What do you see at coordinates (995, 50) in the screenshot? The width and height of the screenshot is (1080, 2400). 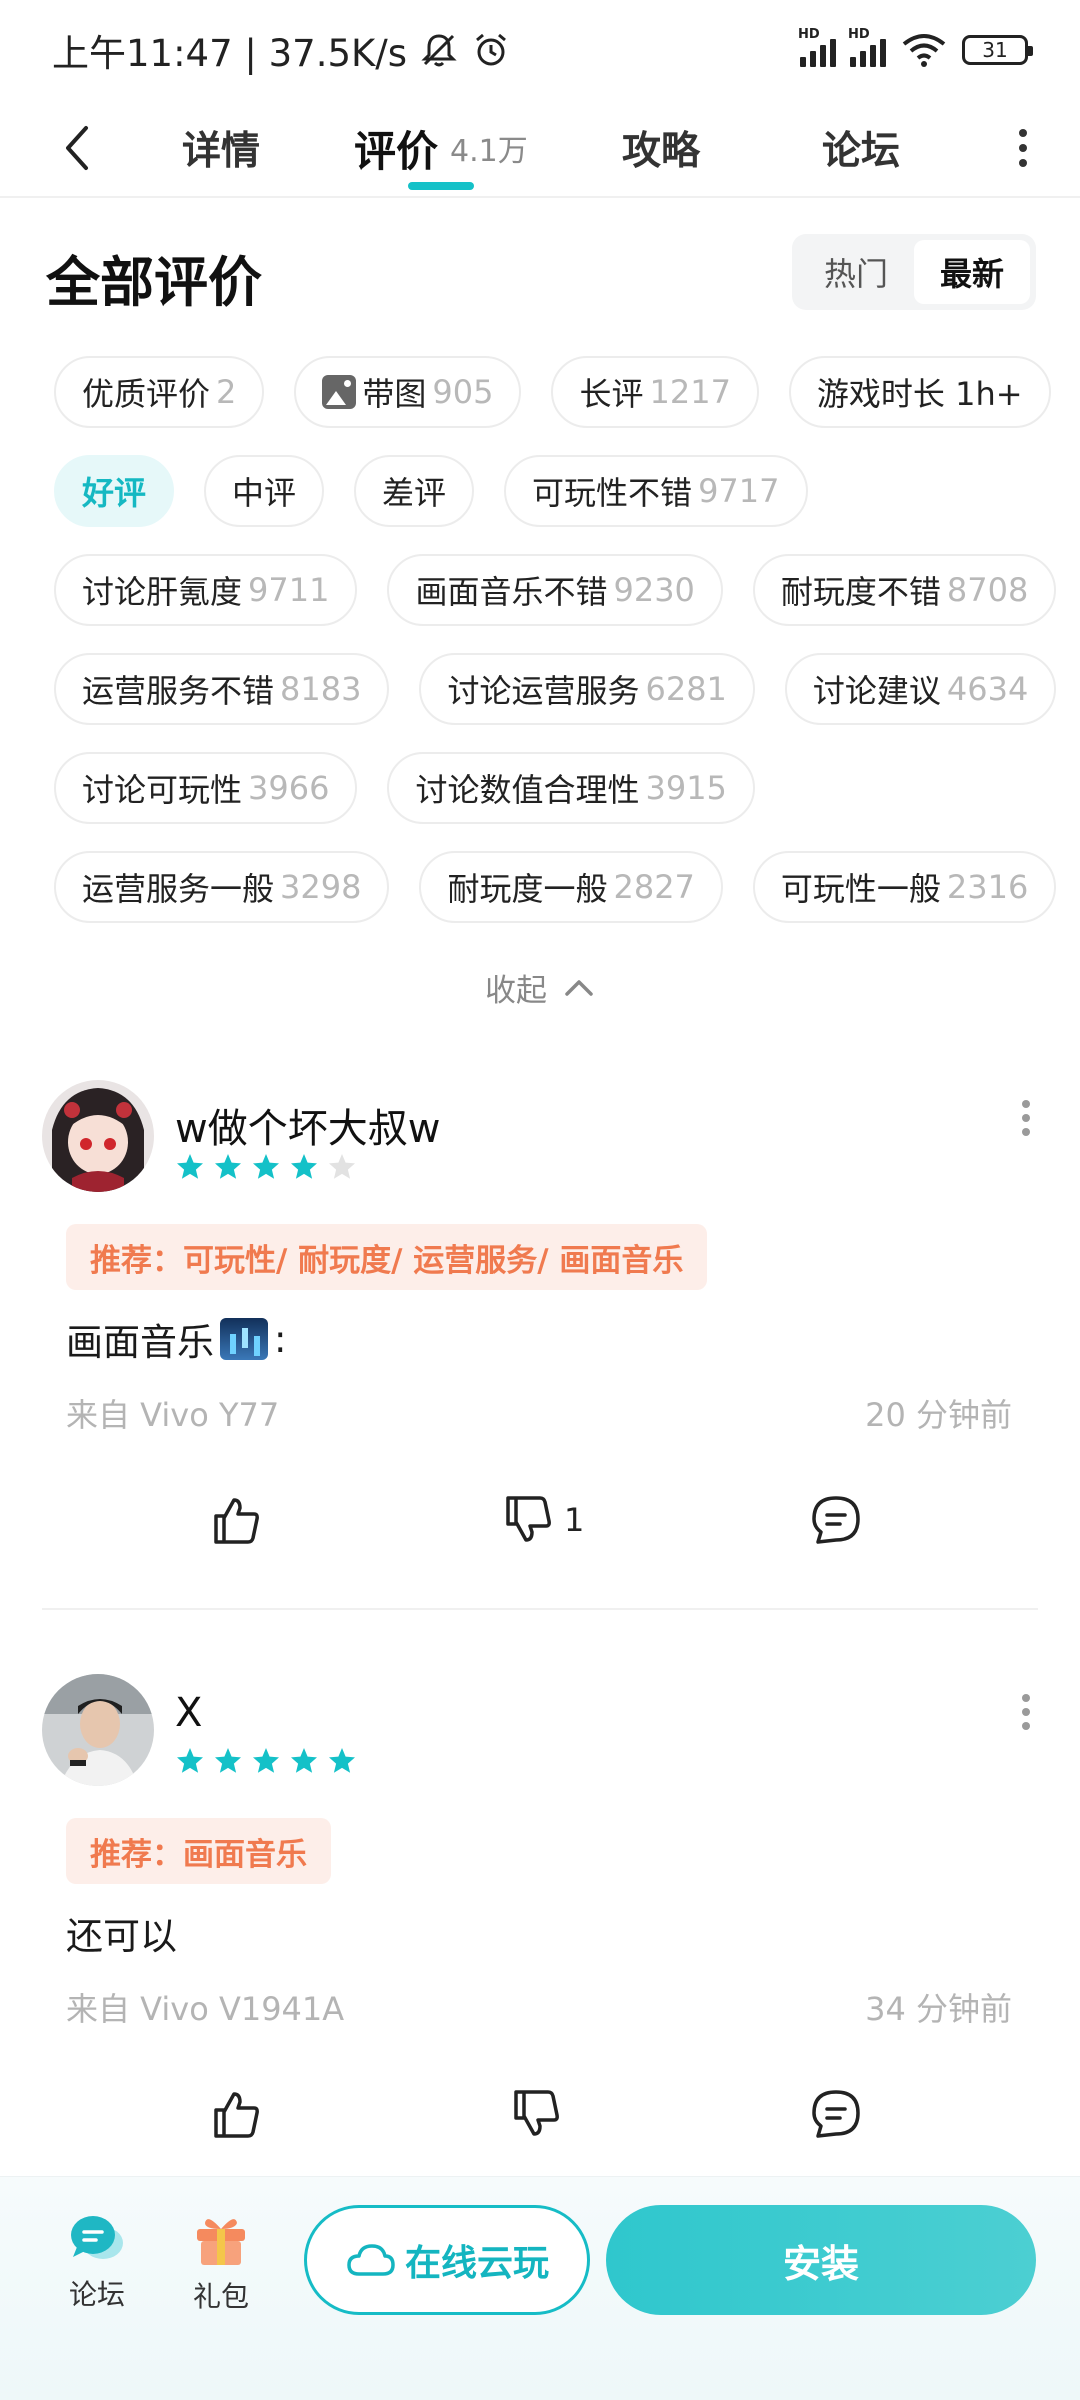 I see `battery-level: 31` at bounding box center [995, 50].